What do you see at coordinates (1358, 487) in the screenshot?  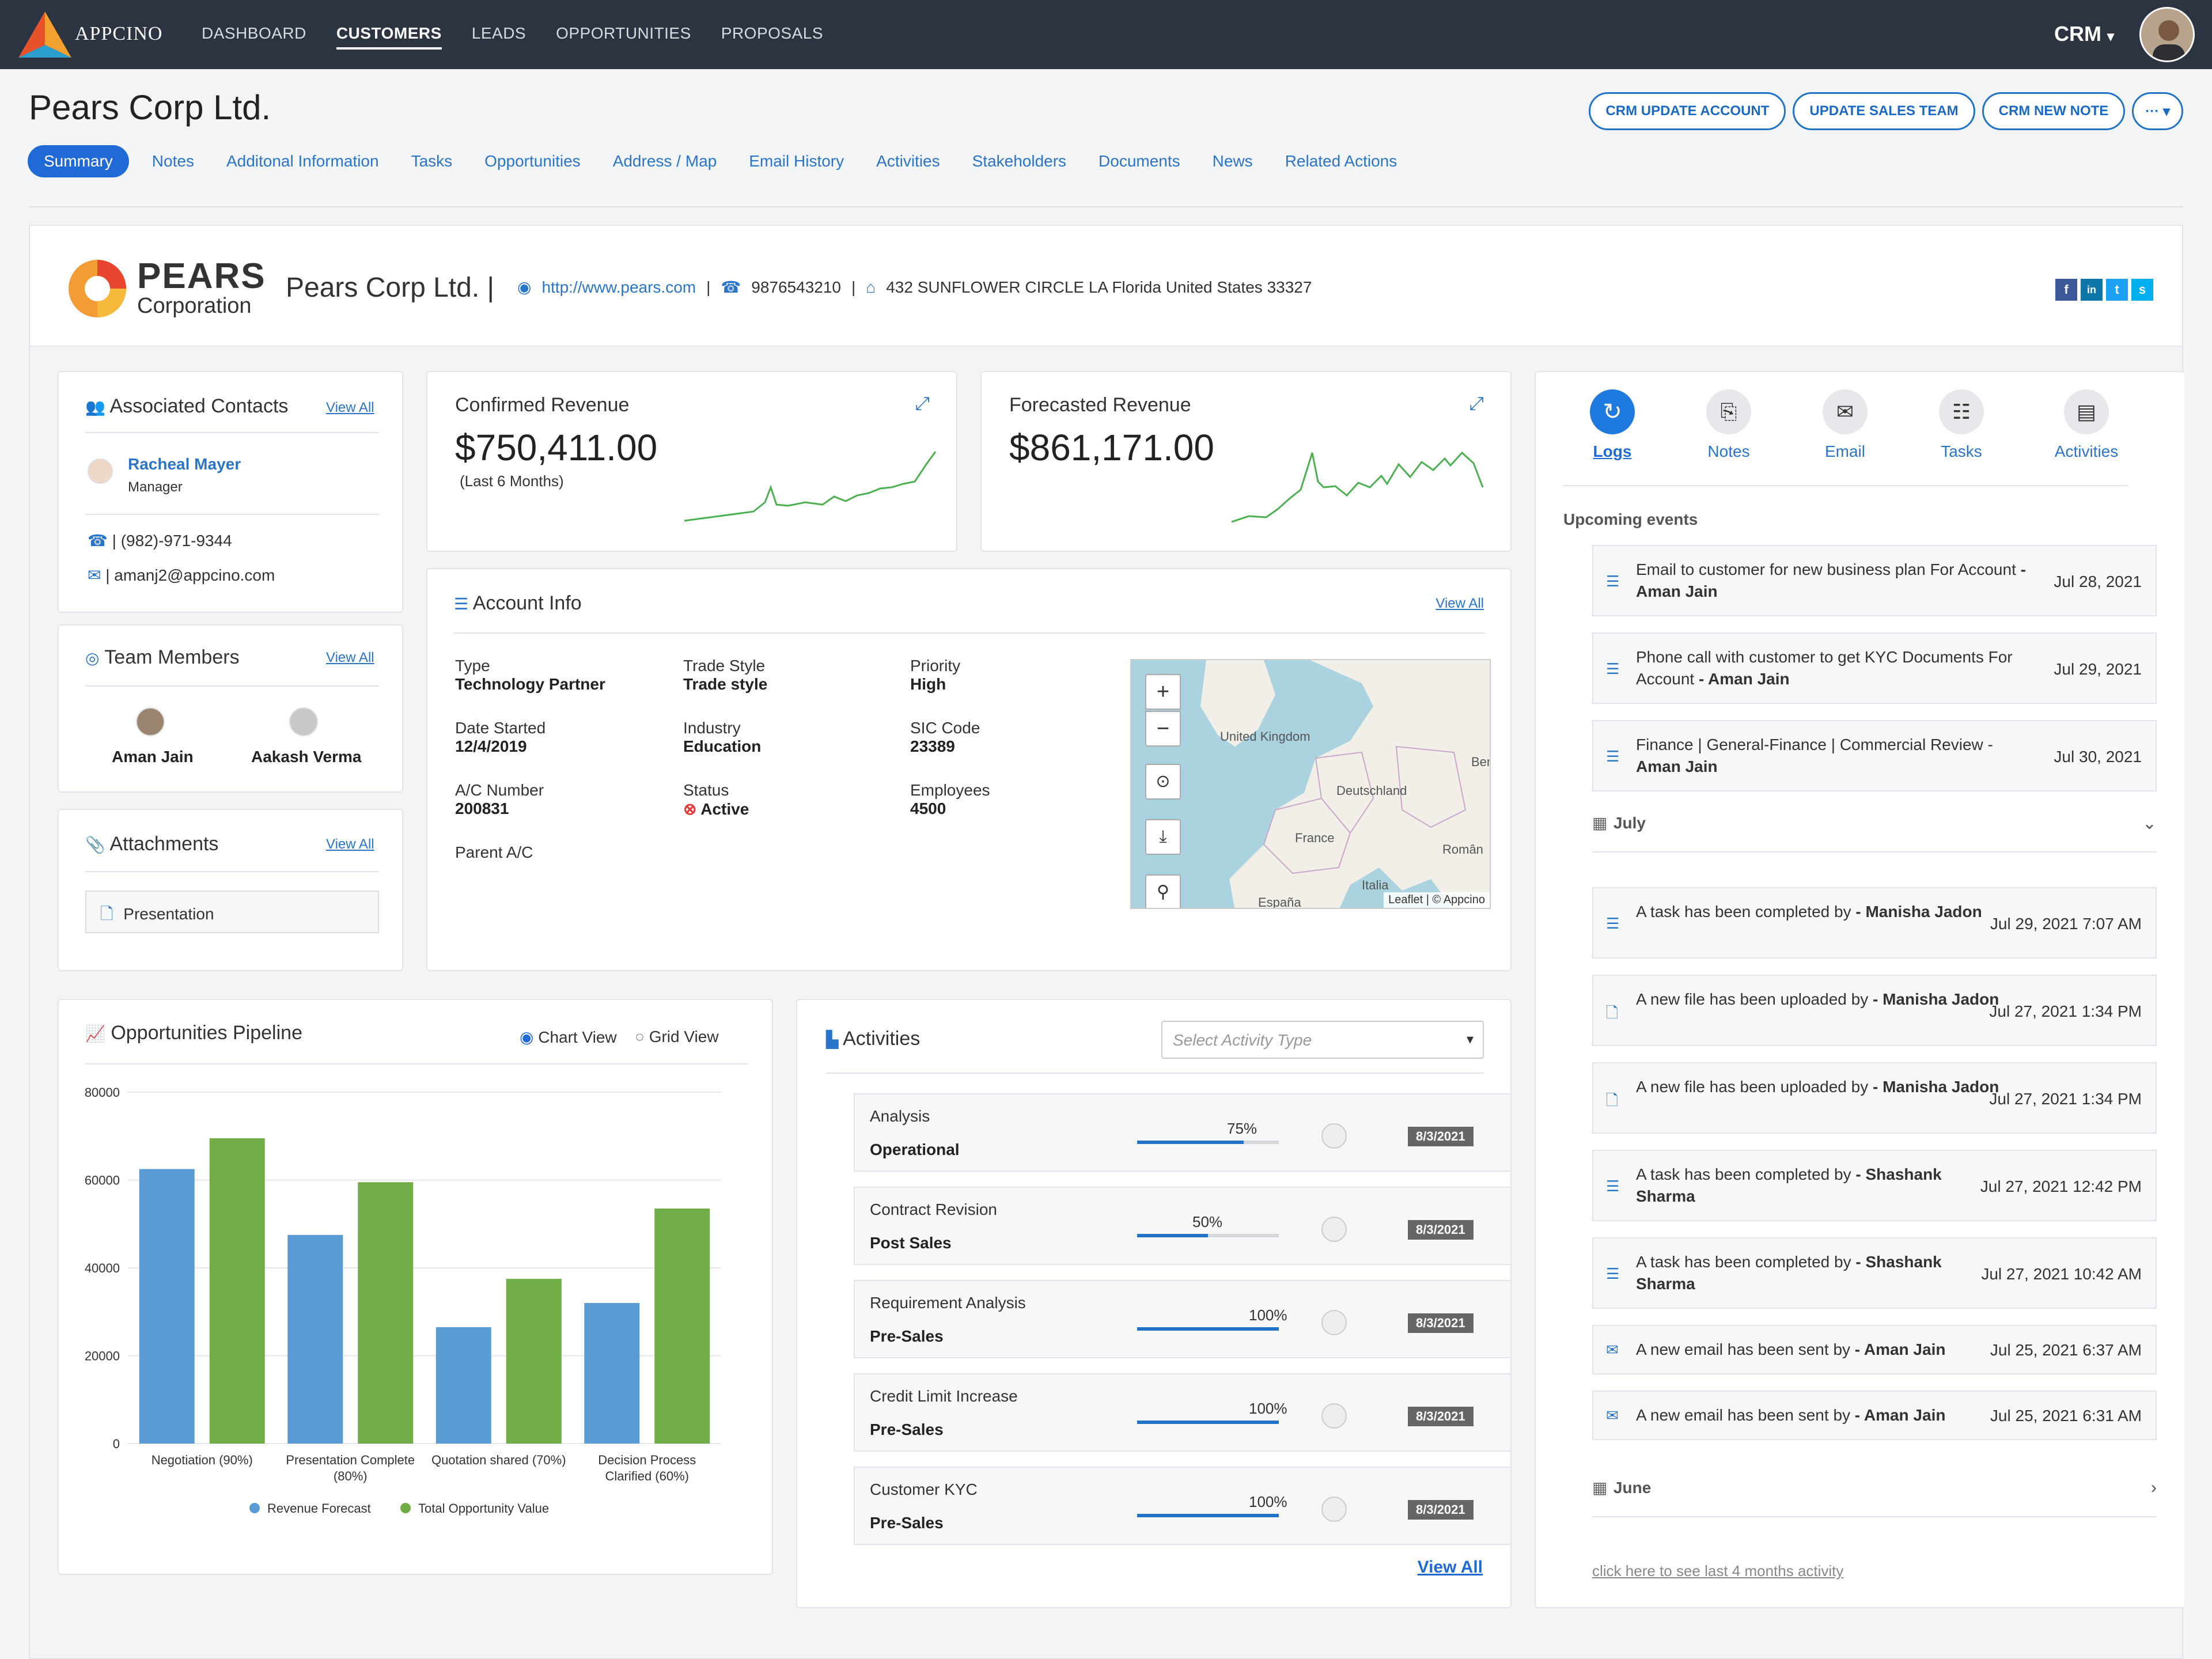 I see `forecasted-revenue-sparkline` at bounding box center [1358, 487].